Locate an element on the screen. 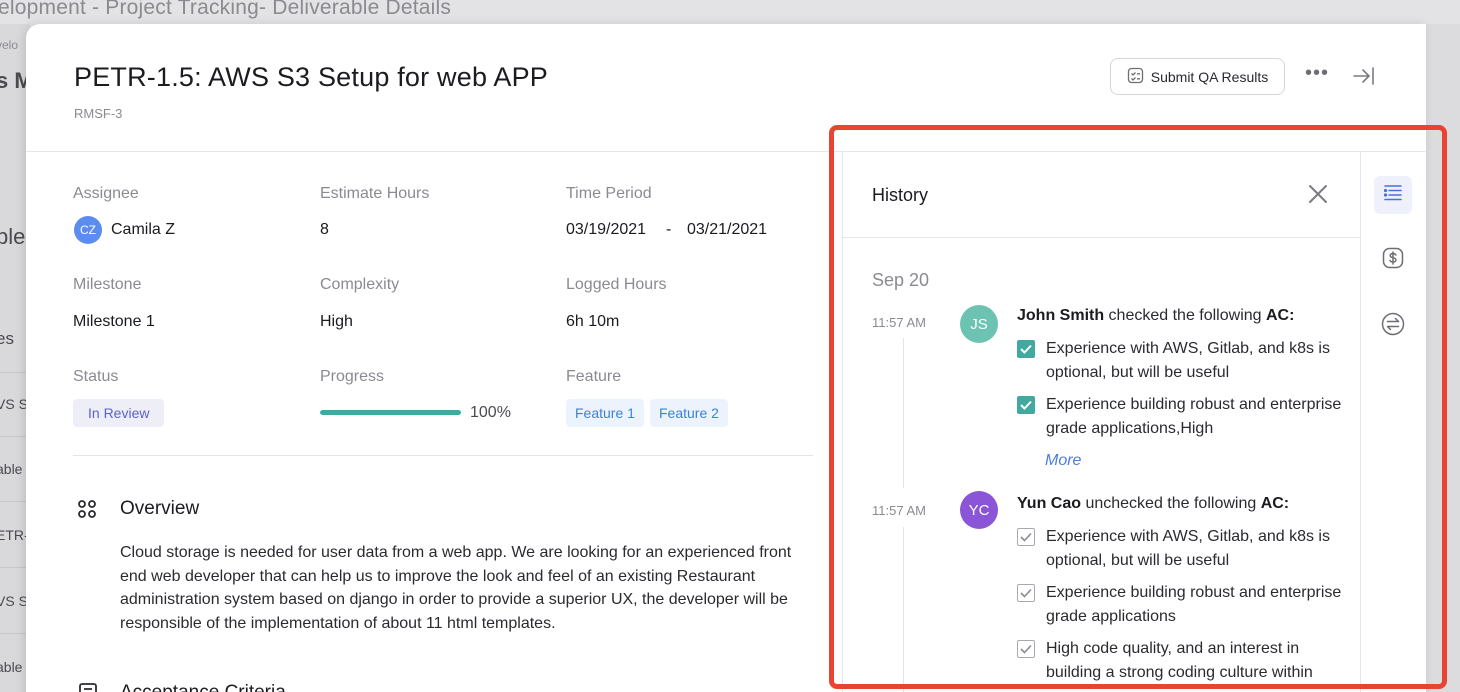 This screenshot has width=1460, height=692. avatar: YC is located at coordinates (979, 510).